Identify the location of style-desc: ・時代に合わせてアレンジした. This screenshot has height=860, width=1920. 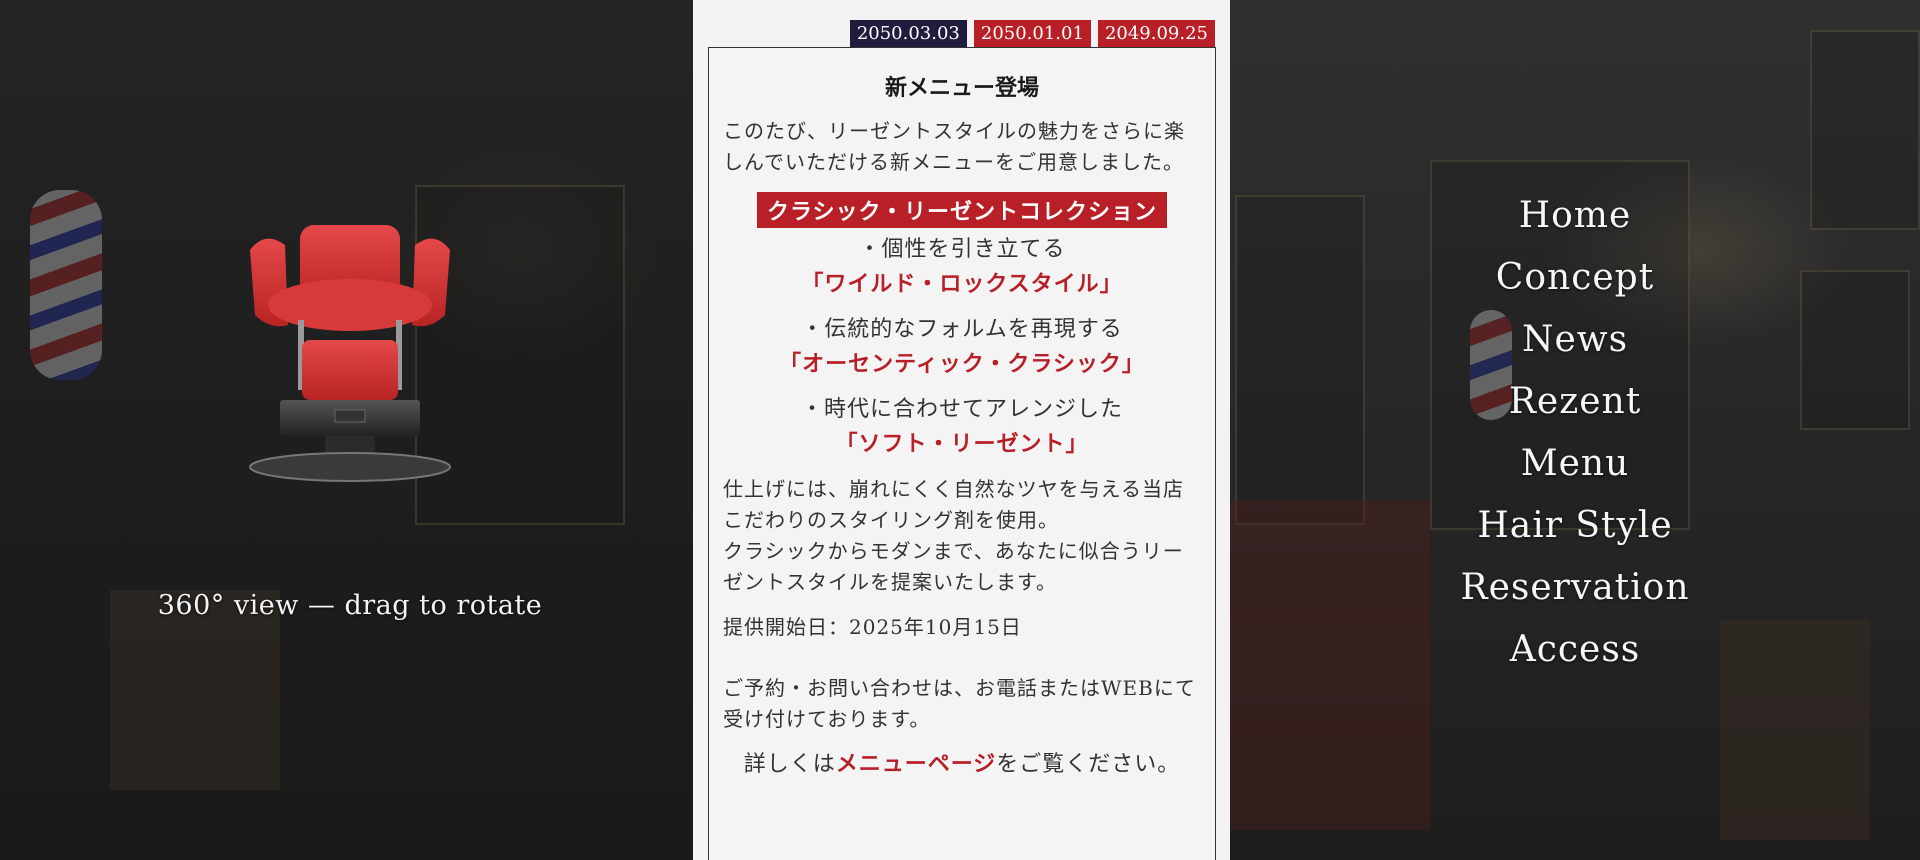
(961, 409).